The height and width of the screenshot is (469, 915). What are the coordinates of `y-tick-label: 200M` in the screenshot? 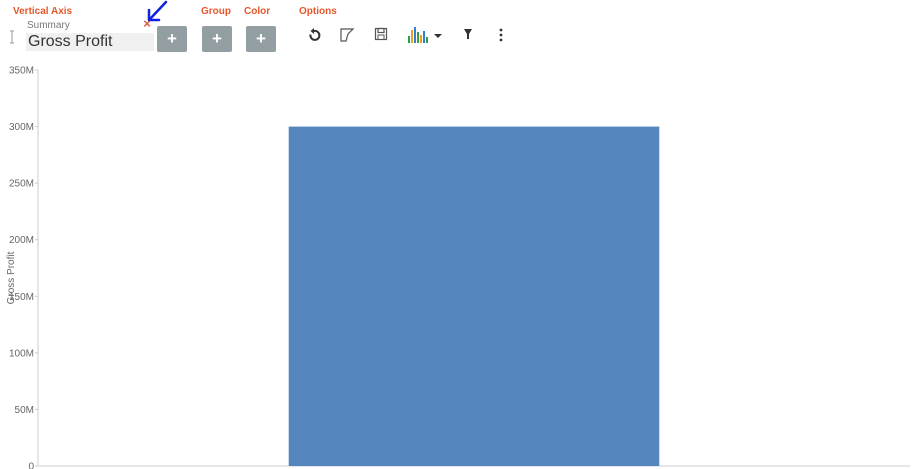 It's located at (21, 240).